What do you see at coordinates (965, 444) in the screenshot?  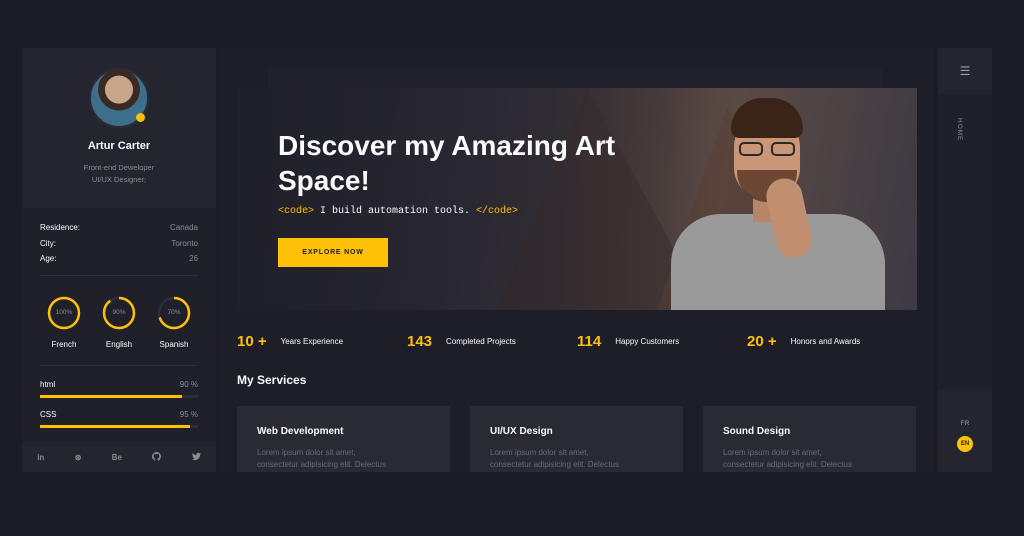 I see `lang-en-button: EN` at bounding box center [965, 444].